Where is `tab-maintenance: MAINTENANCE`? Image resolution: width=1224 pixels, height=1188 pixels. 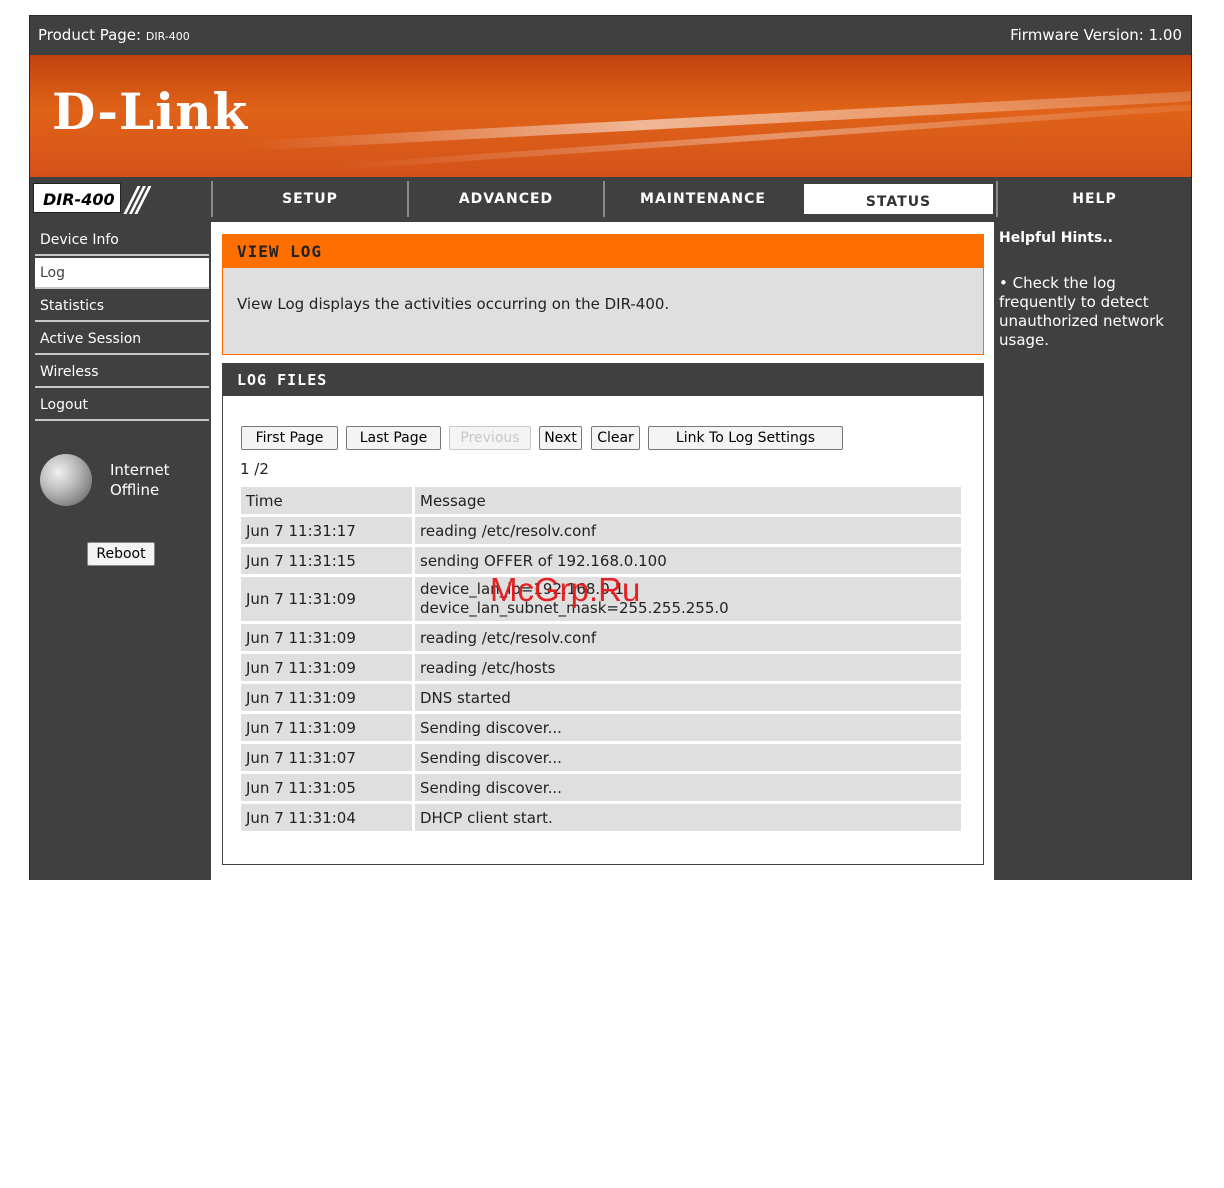 tab-maintenance: MAINTENANCE is located at coordinates (702, 199).